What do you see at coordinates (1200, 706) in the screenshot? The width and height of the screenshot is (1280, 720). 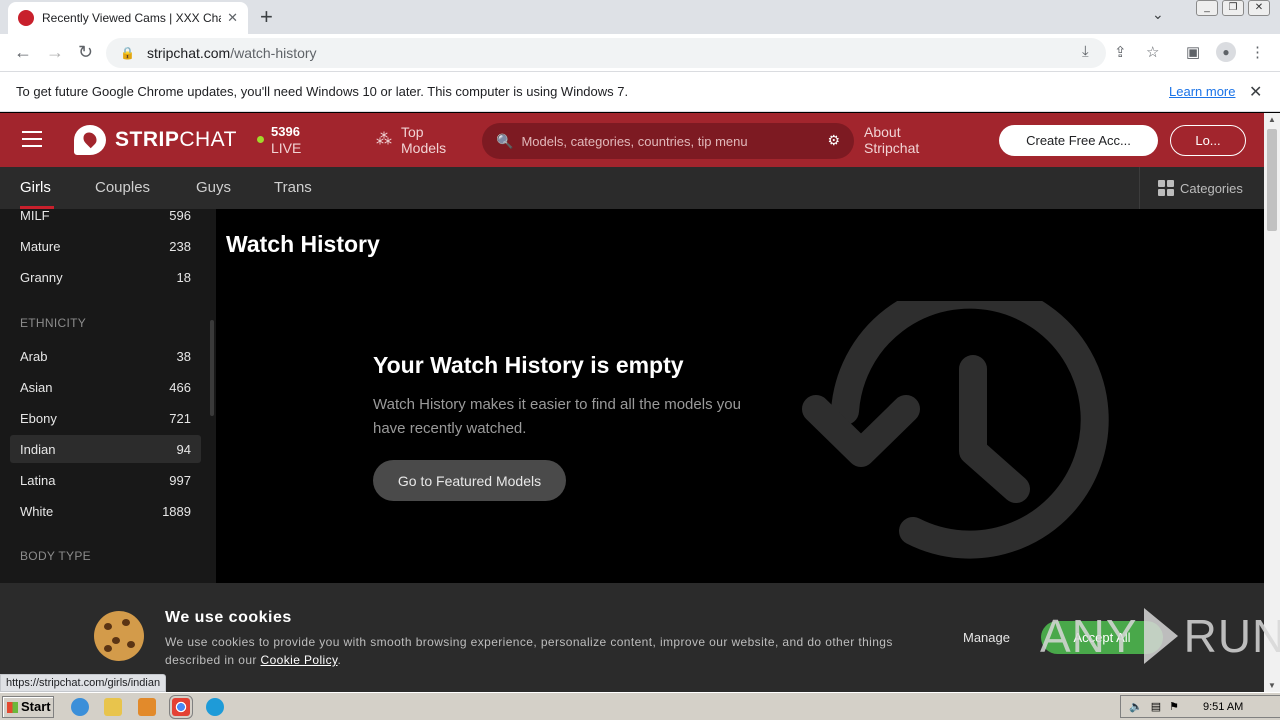 I see `system-tray: 🔈 ▤ ⚑ 9:51 AM` at bounding box center [1200, 706].